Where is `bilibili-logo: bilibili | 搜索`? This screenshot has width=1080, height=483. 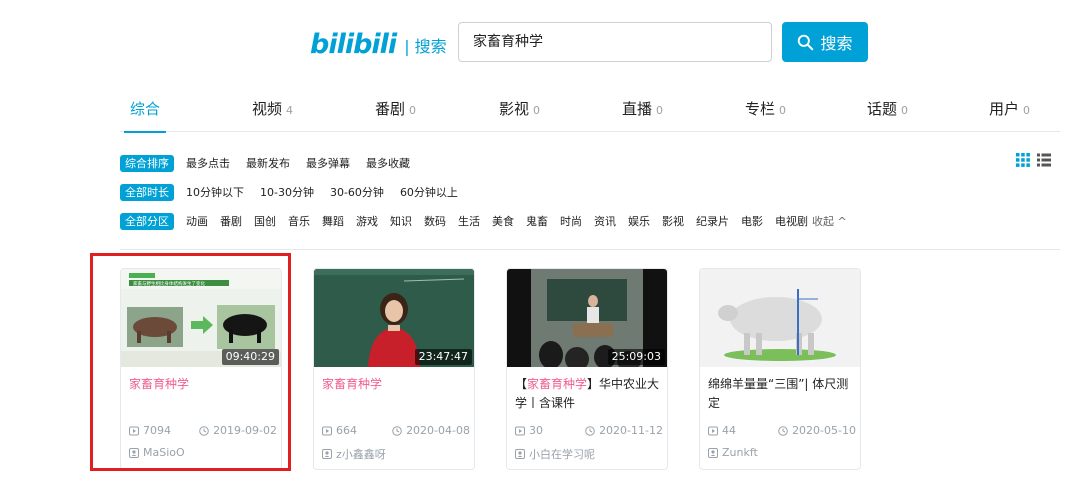
bilibili-logo: bilibili | 搜索 is located at coordinates (378, 43).